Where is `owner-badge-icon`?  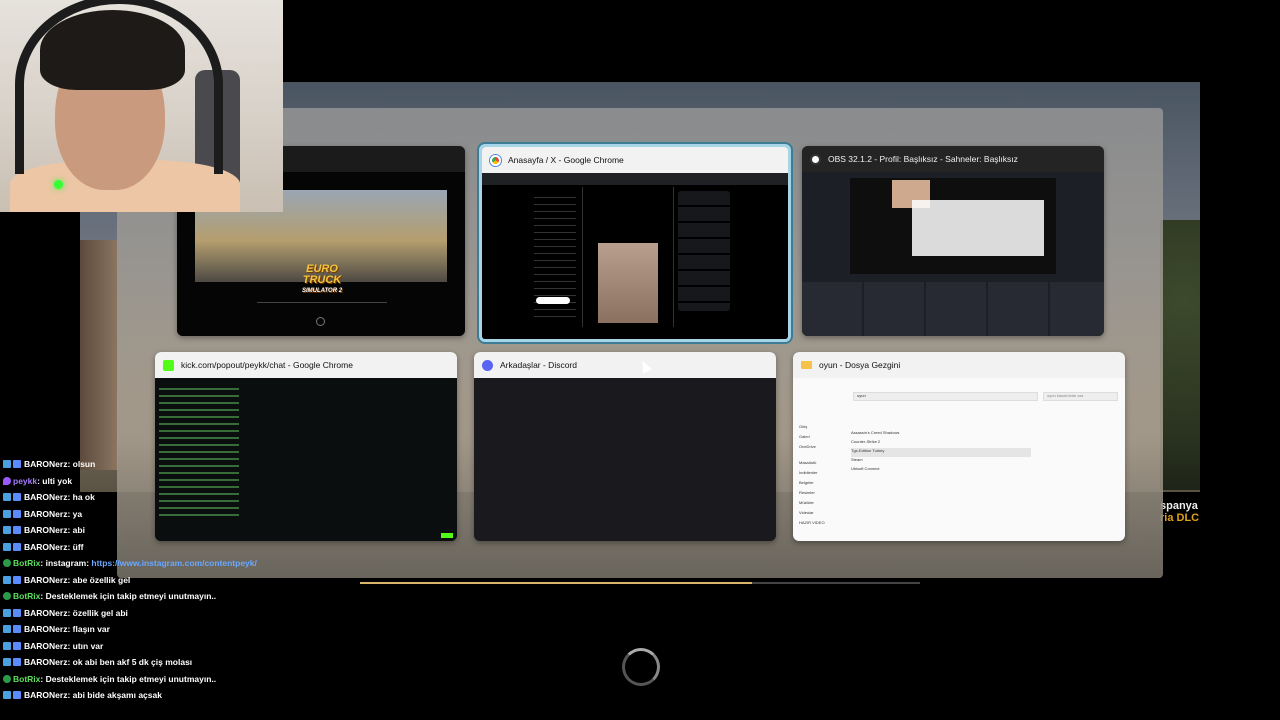
owner-badge-icon is located at coordinates (7, 480).